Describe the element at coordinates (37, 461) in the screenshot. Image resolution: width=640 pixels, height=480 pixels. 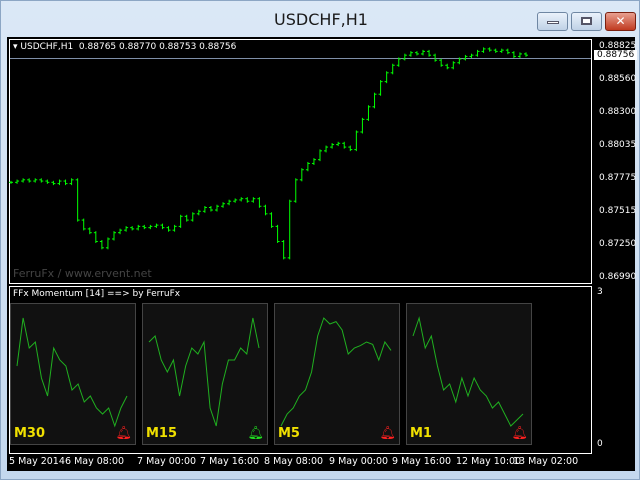
I see `time-tick: 5 May 2014` at that location.